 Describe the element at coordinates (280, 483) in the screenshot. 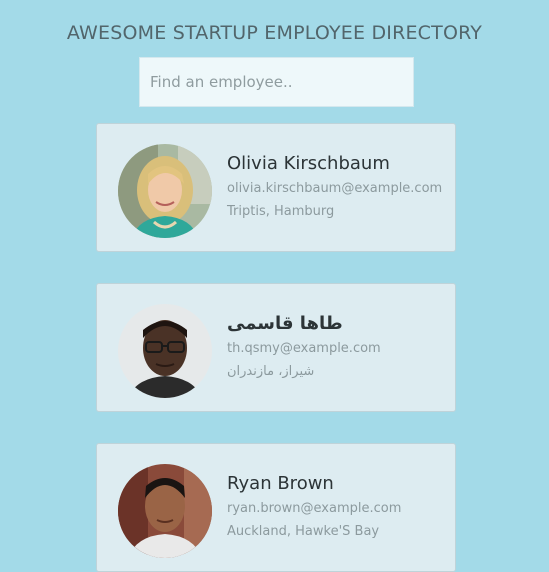

I see `employee-name: Ryan Brown` at that location.